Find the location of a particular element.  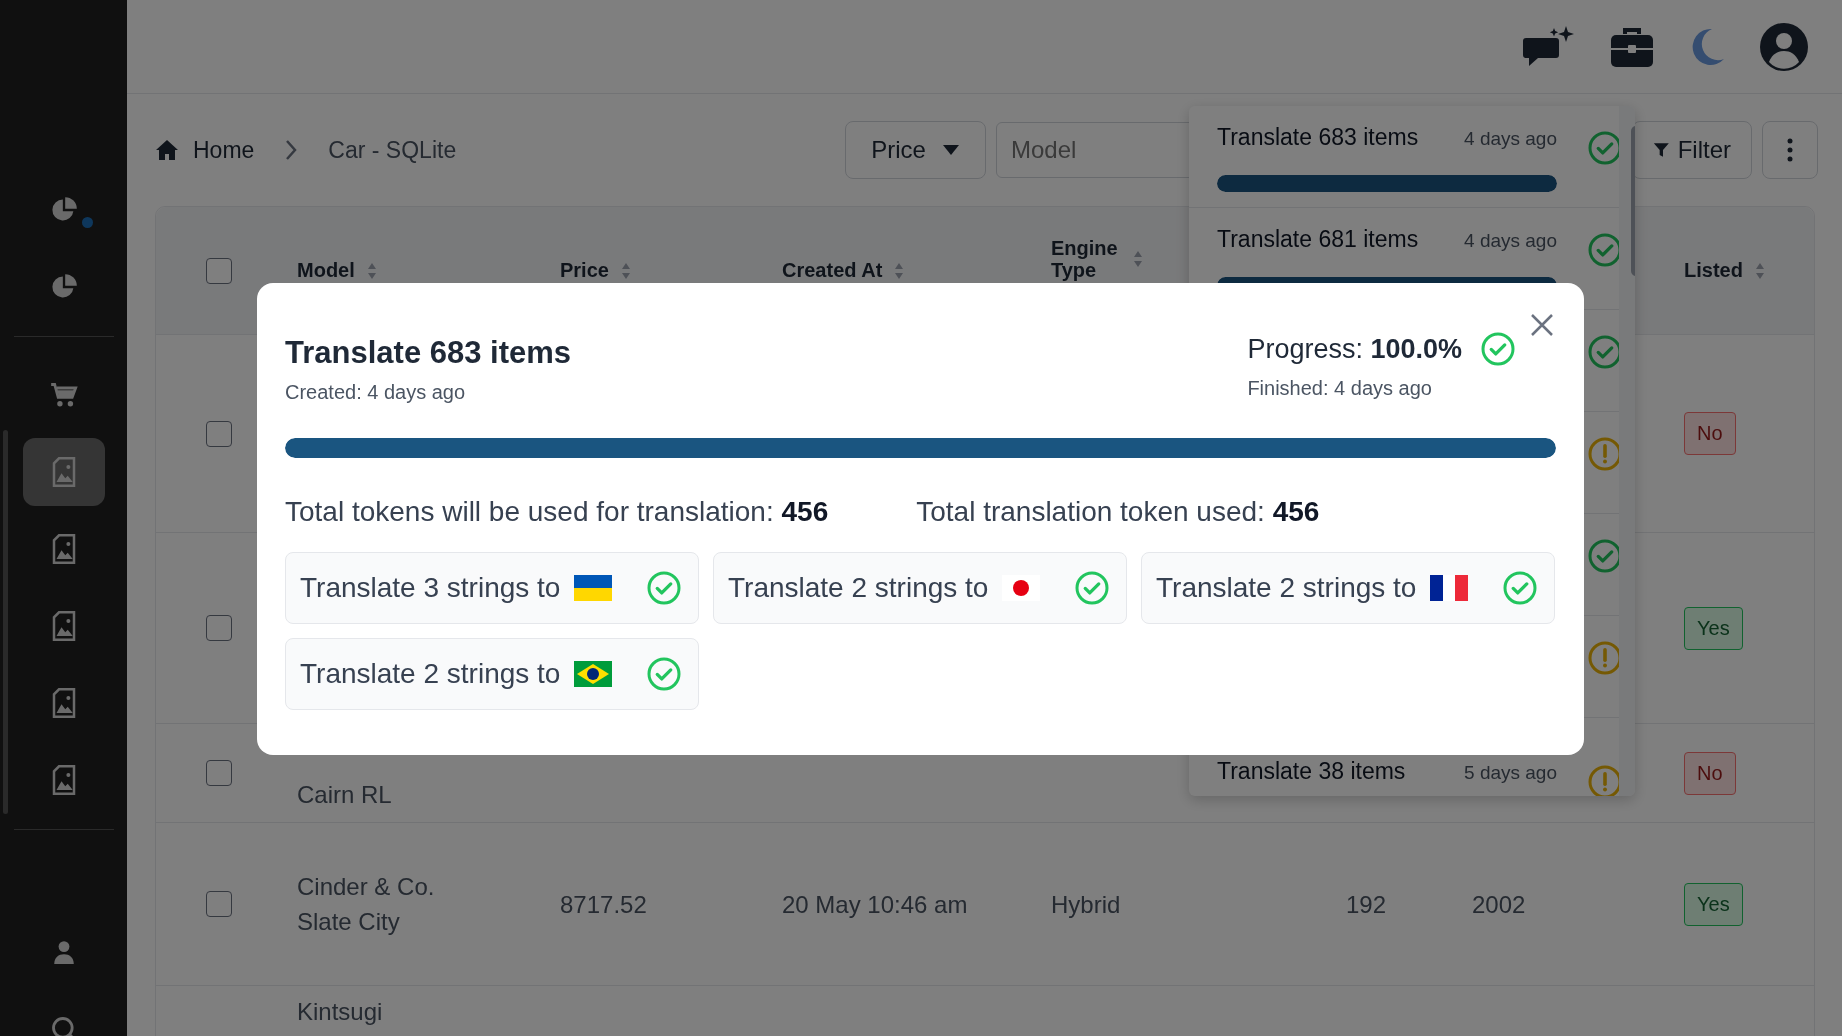

avatar-icon is located at coordinates (1784, 46).